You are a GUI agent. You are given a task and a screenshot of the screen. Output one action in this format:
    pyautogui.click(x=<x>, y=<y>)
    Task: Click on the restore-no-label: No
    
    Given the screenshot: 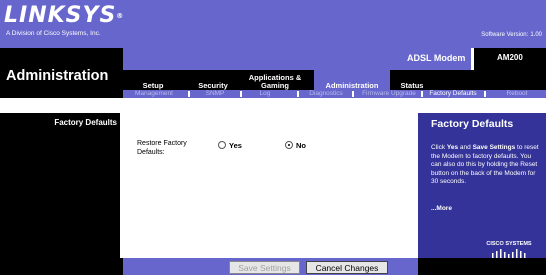 What is the action you would take?
    pyautogui.click(x=301, y=145)
    